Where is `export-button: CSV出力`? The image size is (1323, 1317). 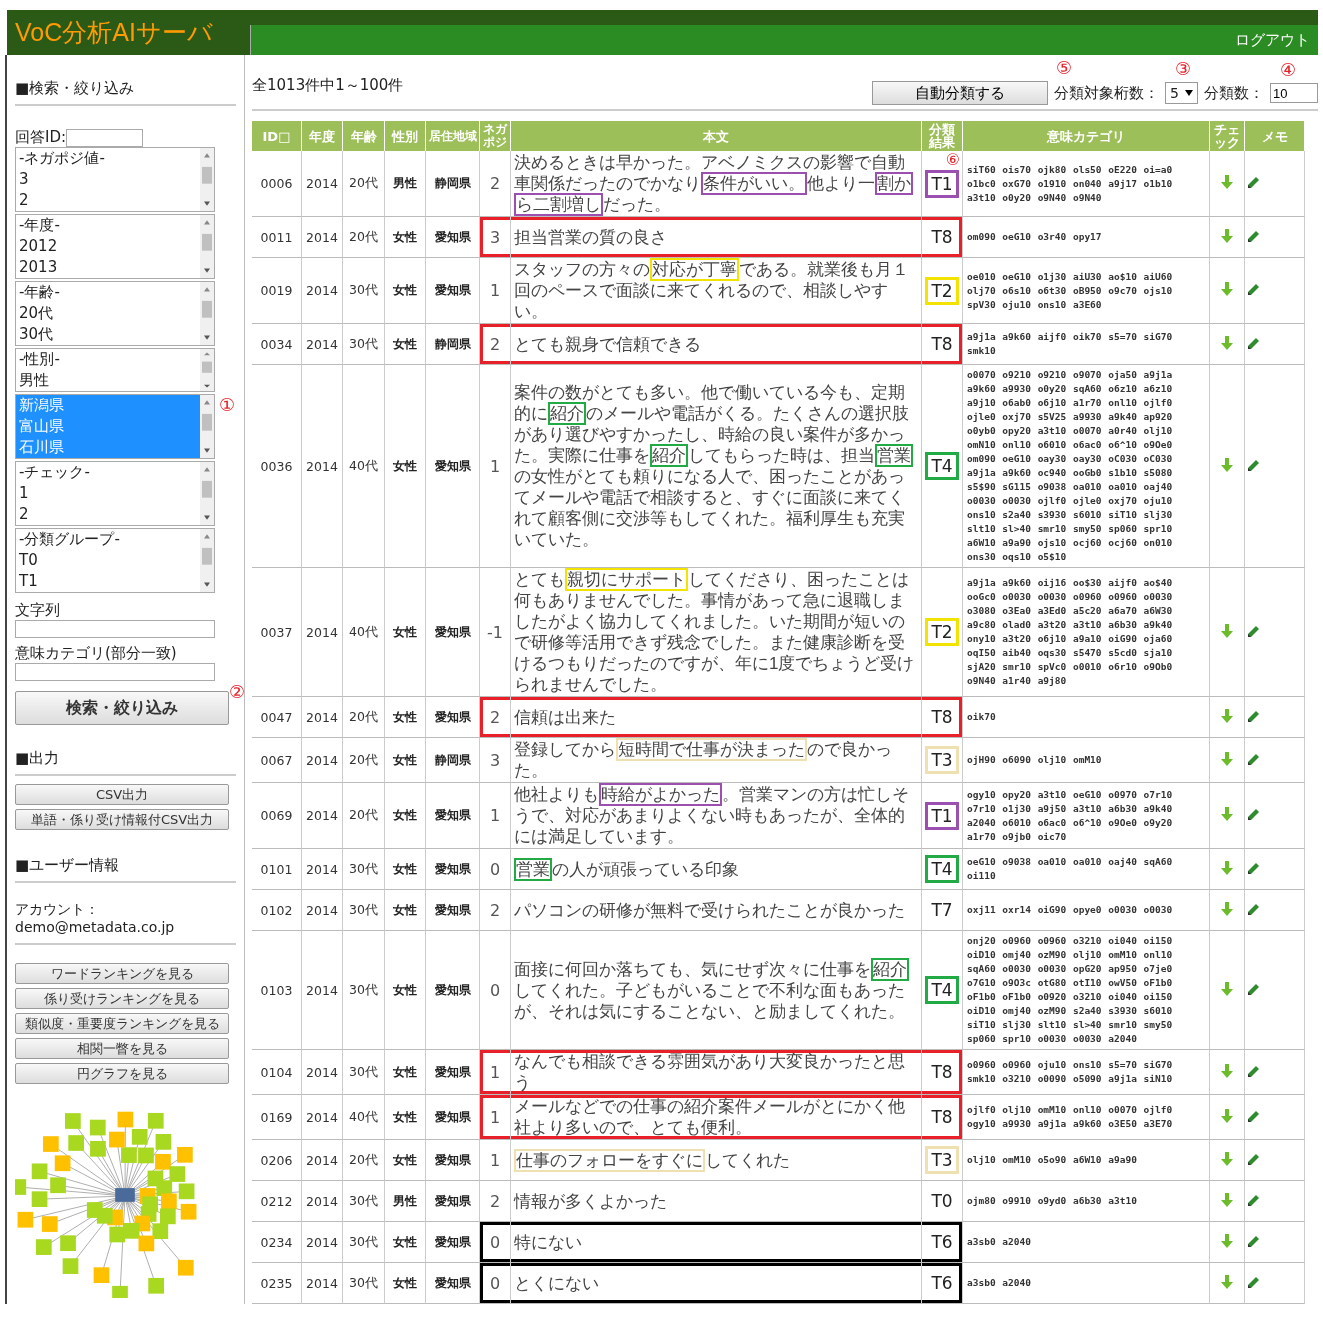 export-button: CSV出力 is located at coordinates (122, 794).